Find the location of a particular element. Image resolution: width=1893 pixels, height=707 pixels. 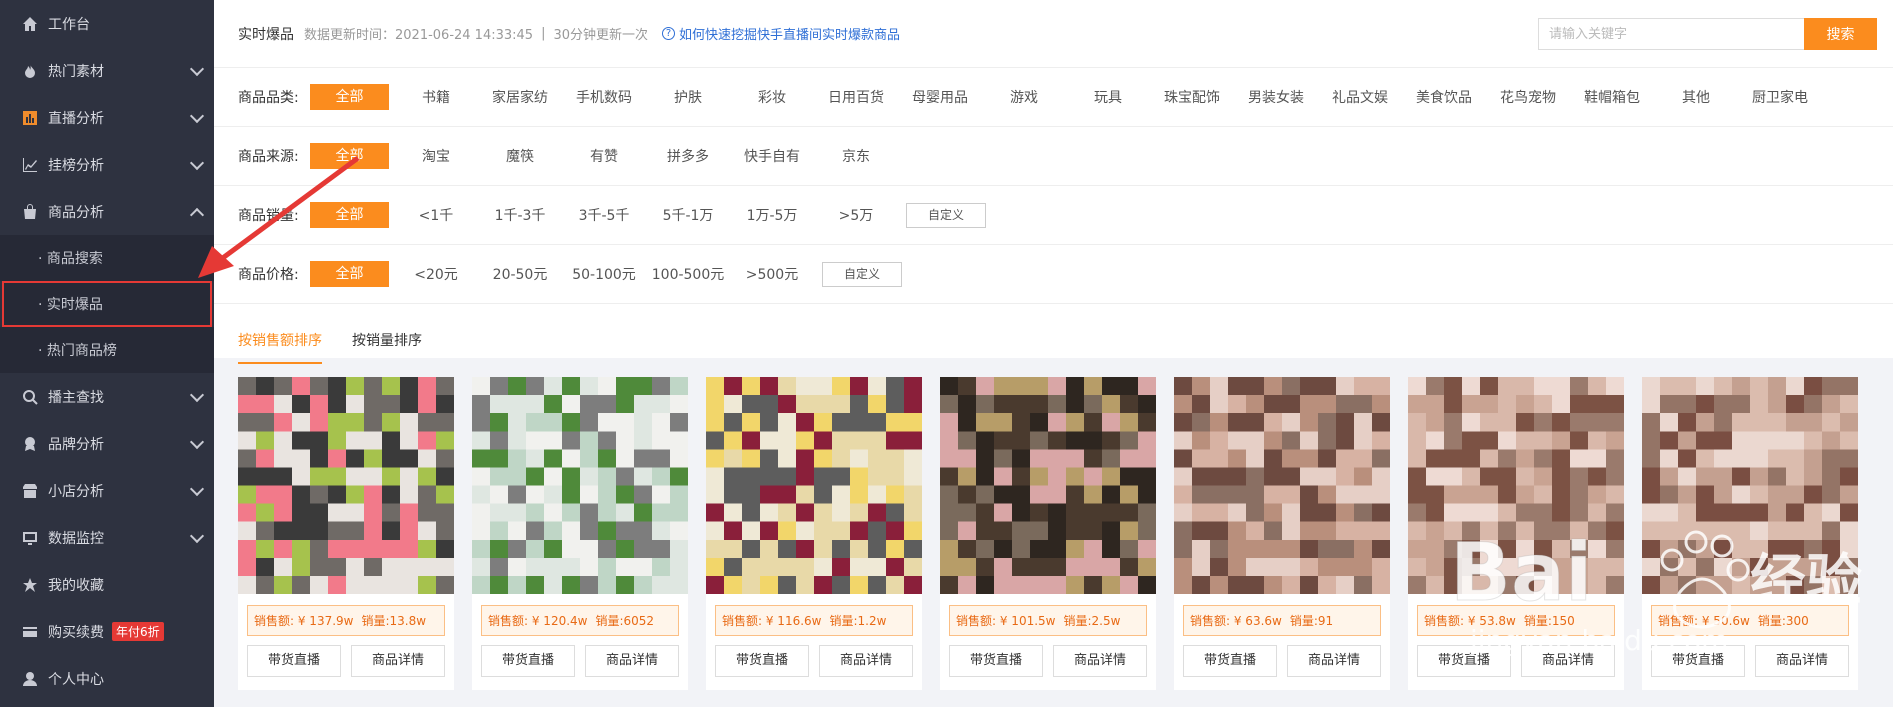

sidebar-item-label: 我的收藏 is located at coordinates (76, 585).